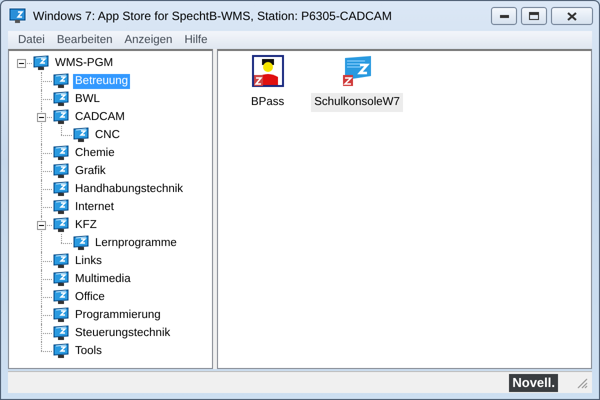  I want to click on console-icon, so click(357, 71).